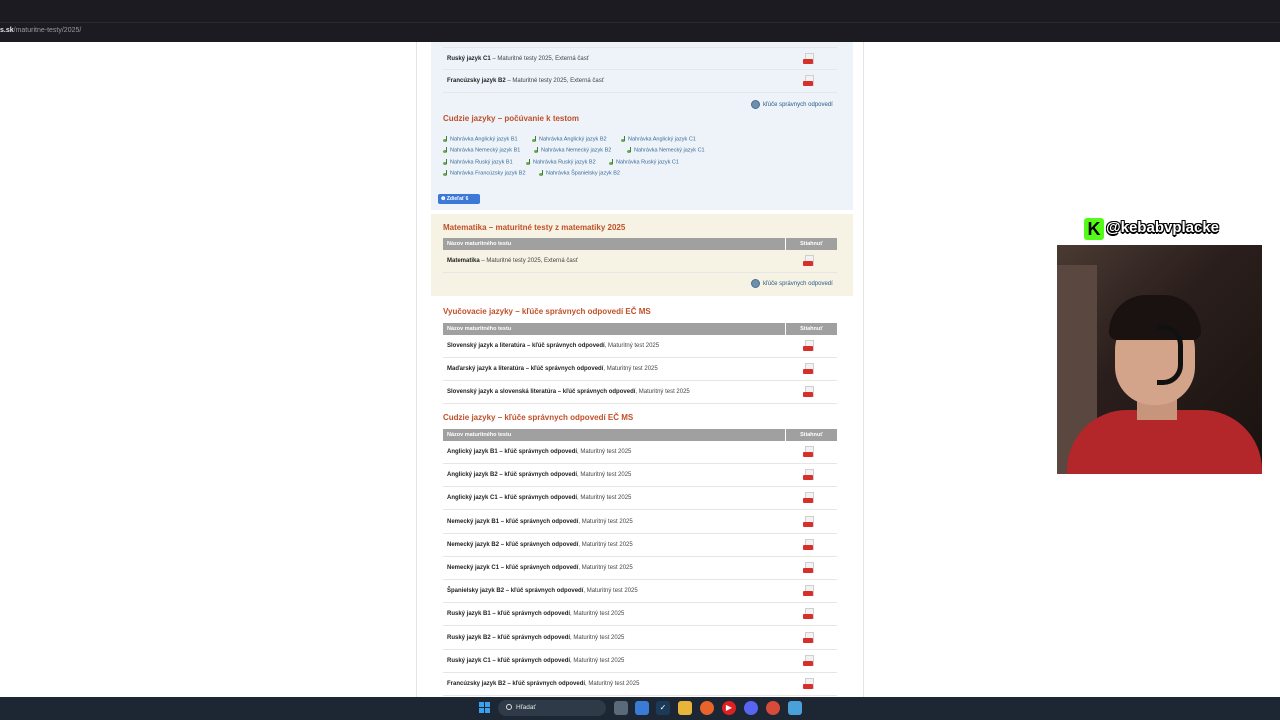  I want to click on audio-link: Nahrávka Anglický jazyk C1, so click(658, 139).